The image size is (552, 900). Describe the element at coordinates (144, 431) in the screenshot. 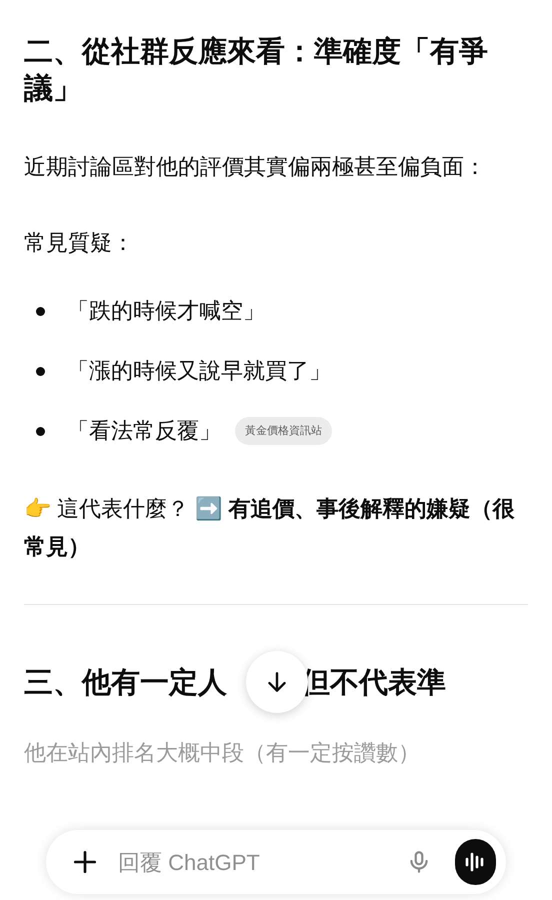

I see `list-item-text: 「看法常反覆」` at that location.